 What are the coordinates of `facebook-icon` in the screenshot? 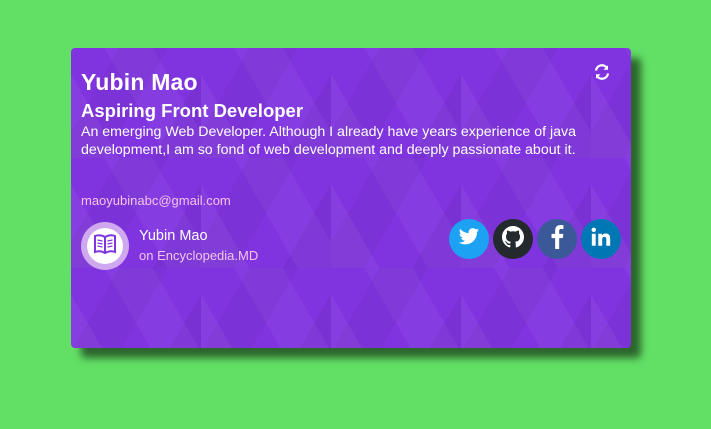 It's located at (557, 239).